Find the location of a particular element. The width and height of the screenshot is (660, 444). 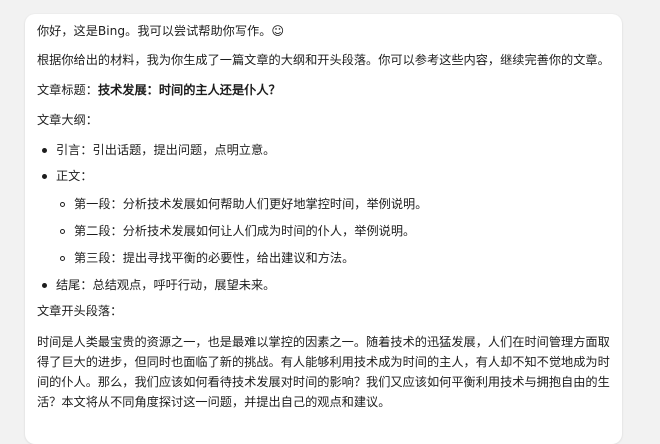

list-item: 第三段：提出寻找平衡的必要性，给出建议和方法。 is located at coordinates (333, 258).